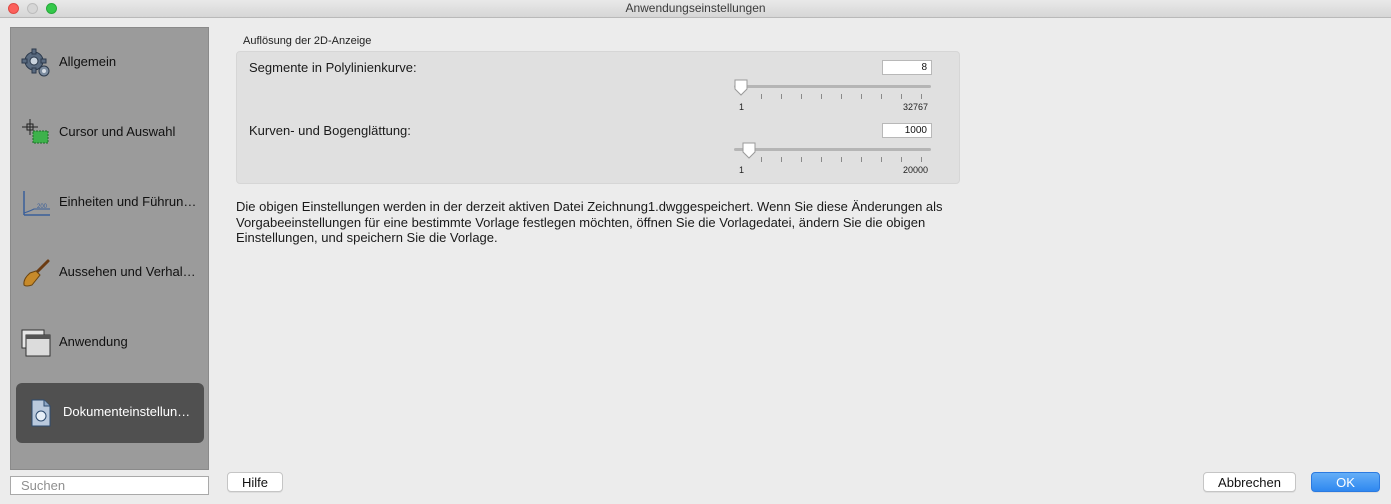 The height and width of the screenshot is (504, 1391). I want to click on search-field, so click(109, 485).